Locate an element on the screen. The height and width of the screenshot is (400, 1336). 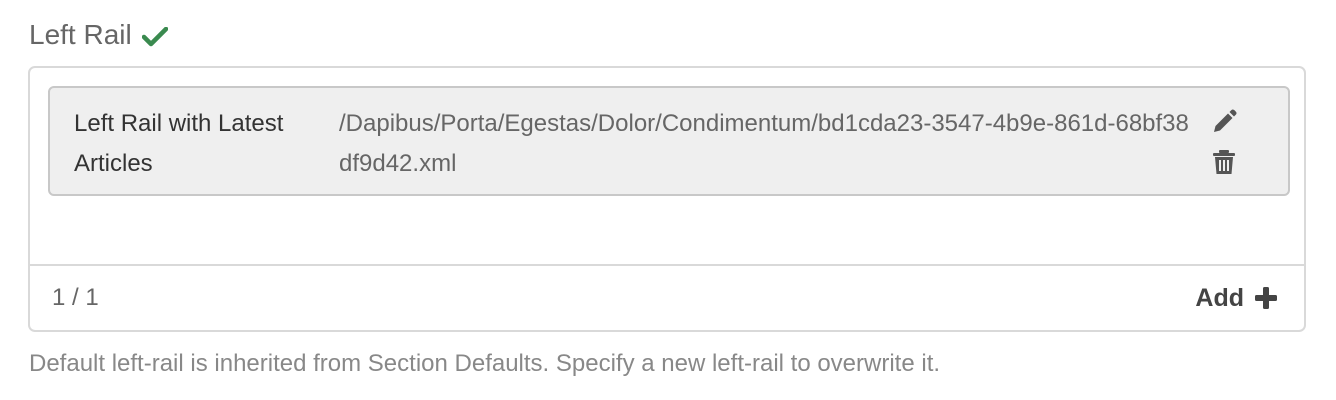
edit-button is located at coordinates (1224, 122).